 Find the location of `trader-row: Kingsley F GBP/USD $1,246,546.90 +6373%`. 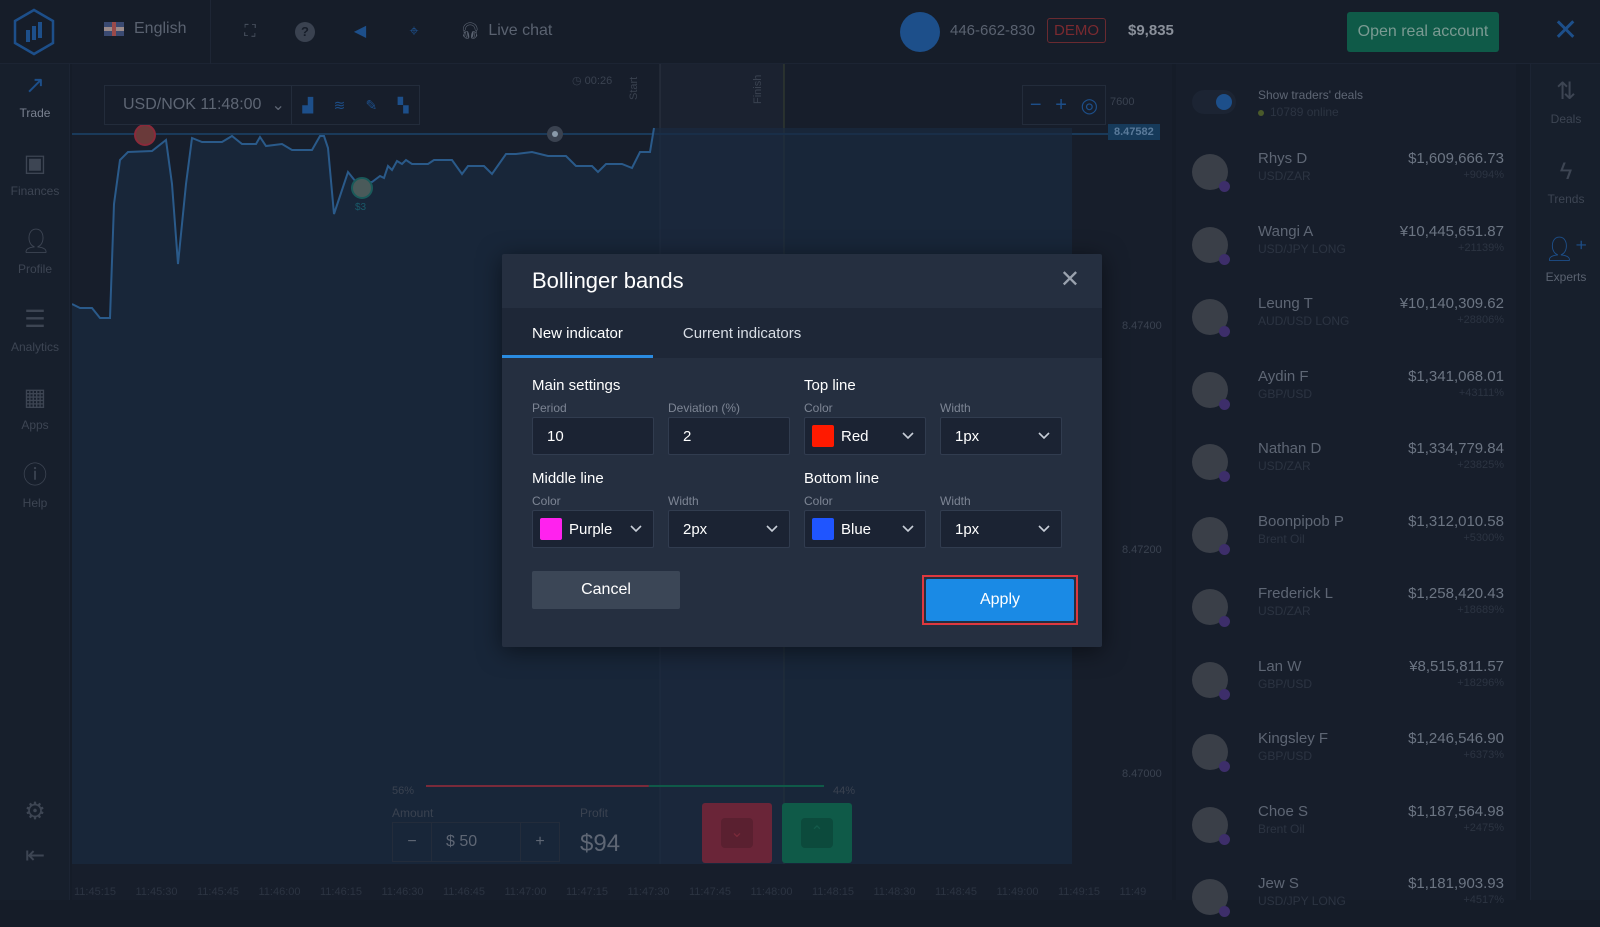

trader-row: Kingsley F GBP/USD $1,246,546.90 +6373% is located at coordinates (1348, 756).